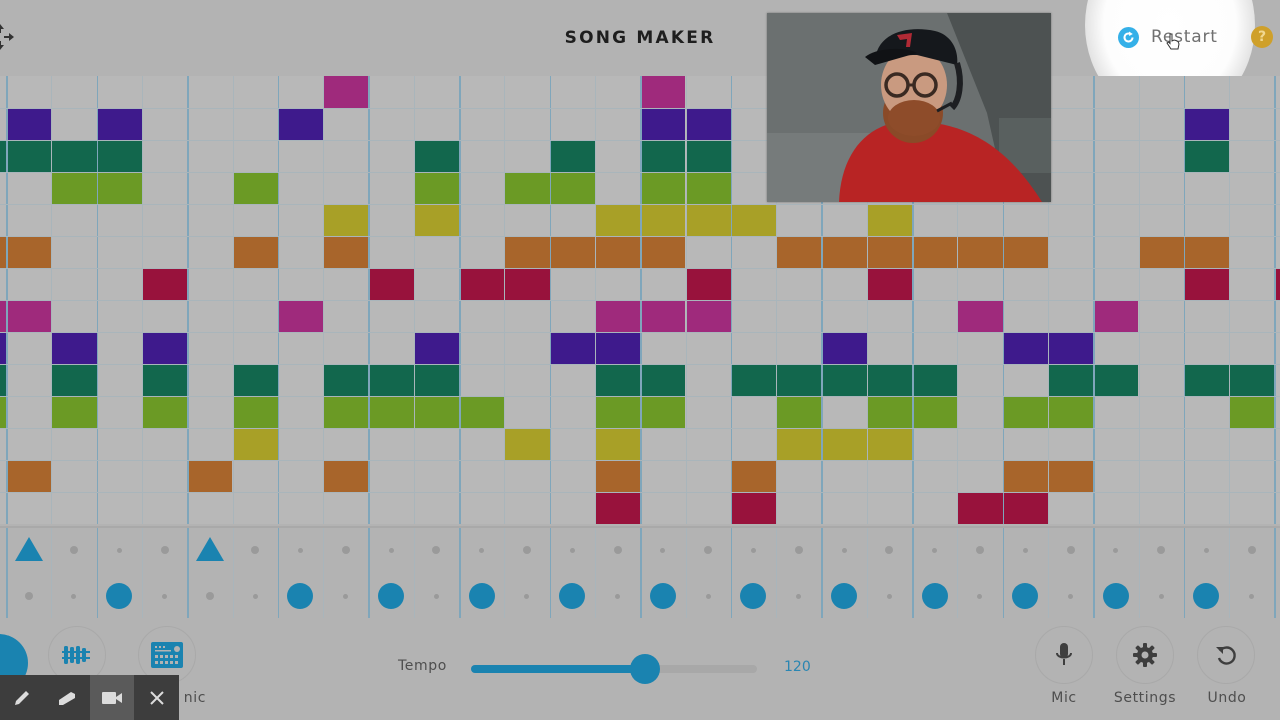 This screenshot has width=1280, height=720. I want to click on pencil-button, so click(22, 697).